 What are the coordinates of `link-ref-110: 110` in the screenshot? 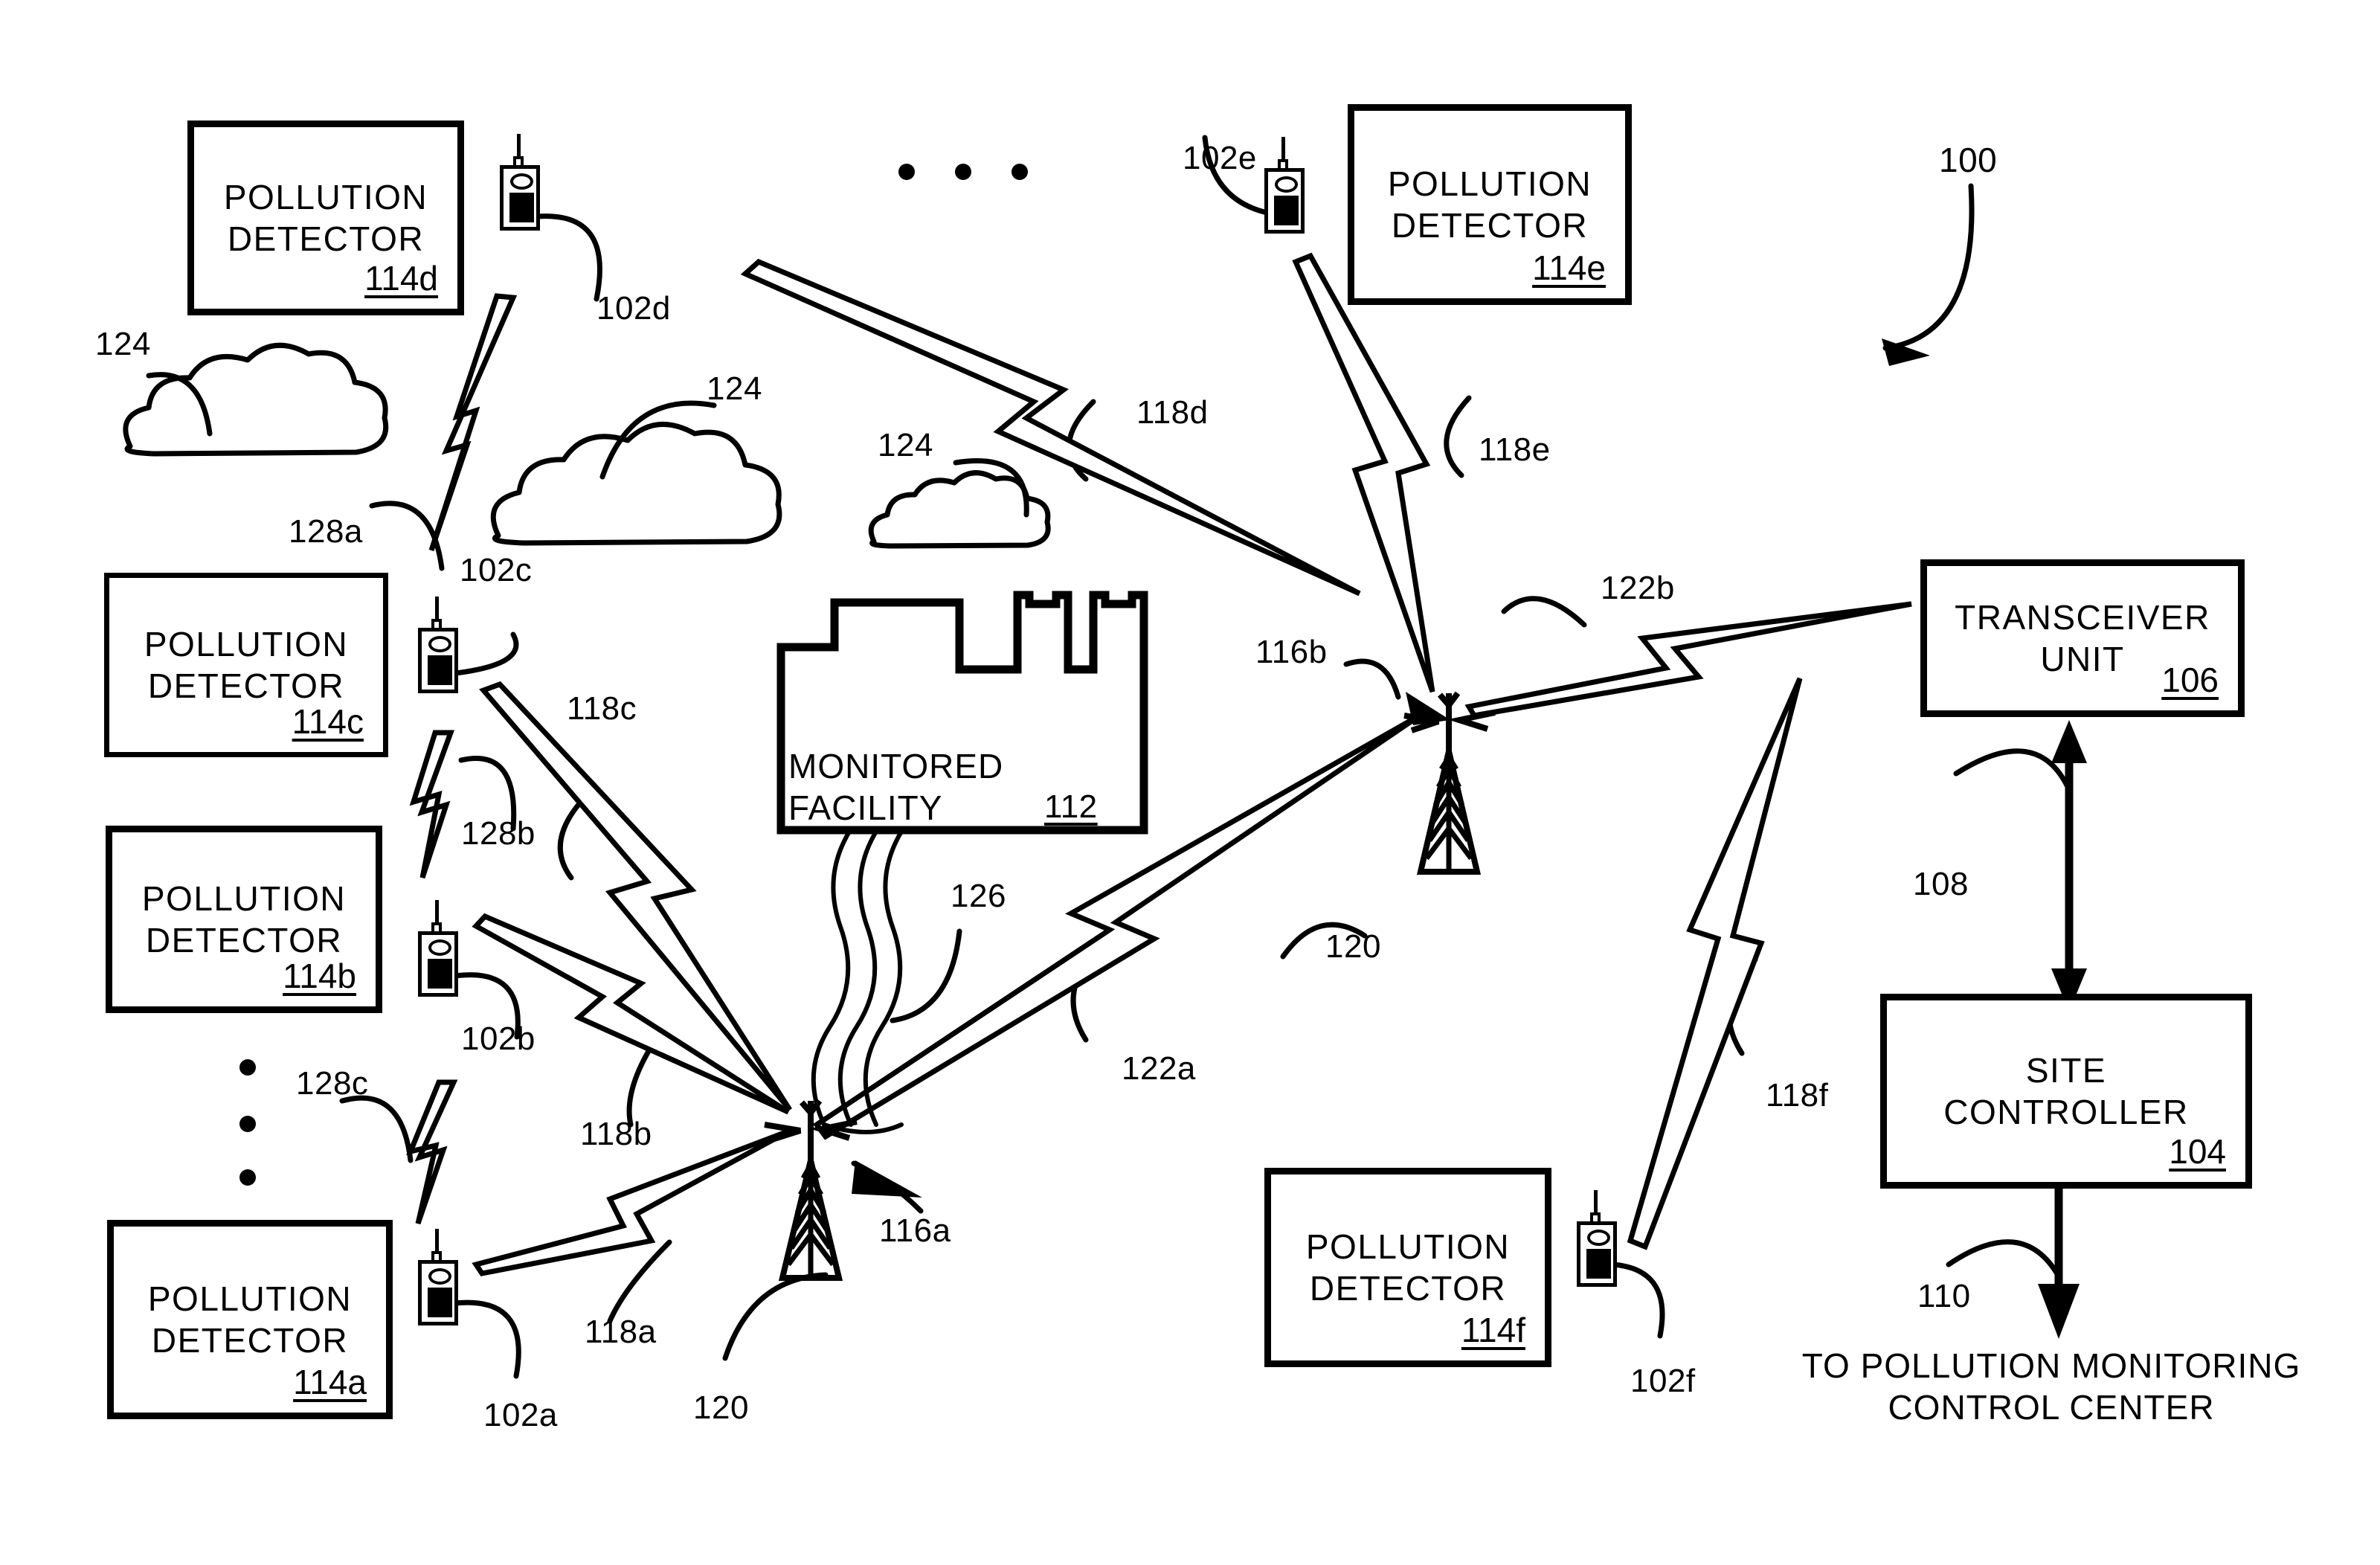 It's located at (1944, 1296).